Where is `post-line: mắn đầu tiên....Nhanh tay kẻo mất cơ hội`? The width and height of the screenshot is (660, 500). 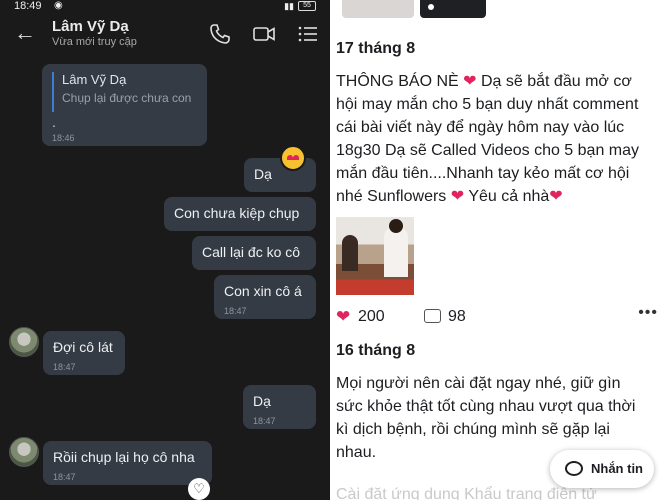 post-line: mắn đầu tiên....Nhanh tay kẻo mất cơ hội is located at coordinates (483, 173).